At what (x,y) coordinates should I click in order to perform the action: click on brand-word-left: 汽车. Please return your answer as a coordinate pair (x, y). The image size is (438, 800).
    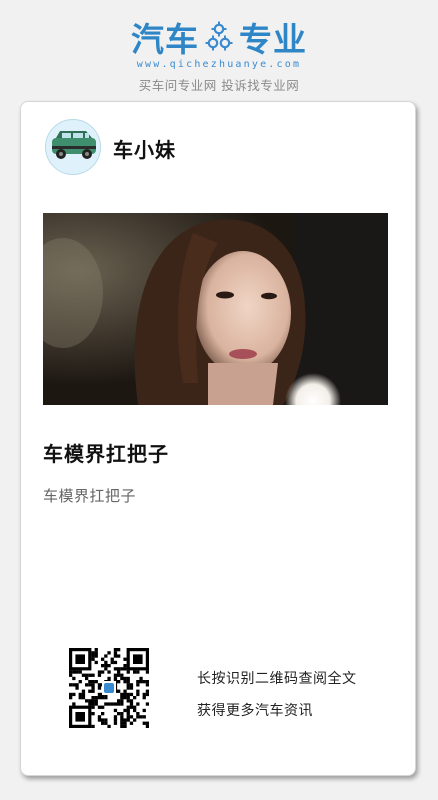
    Looking at the image, I should click on (165, 39).